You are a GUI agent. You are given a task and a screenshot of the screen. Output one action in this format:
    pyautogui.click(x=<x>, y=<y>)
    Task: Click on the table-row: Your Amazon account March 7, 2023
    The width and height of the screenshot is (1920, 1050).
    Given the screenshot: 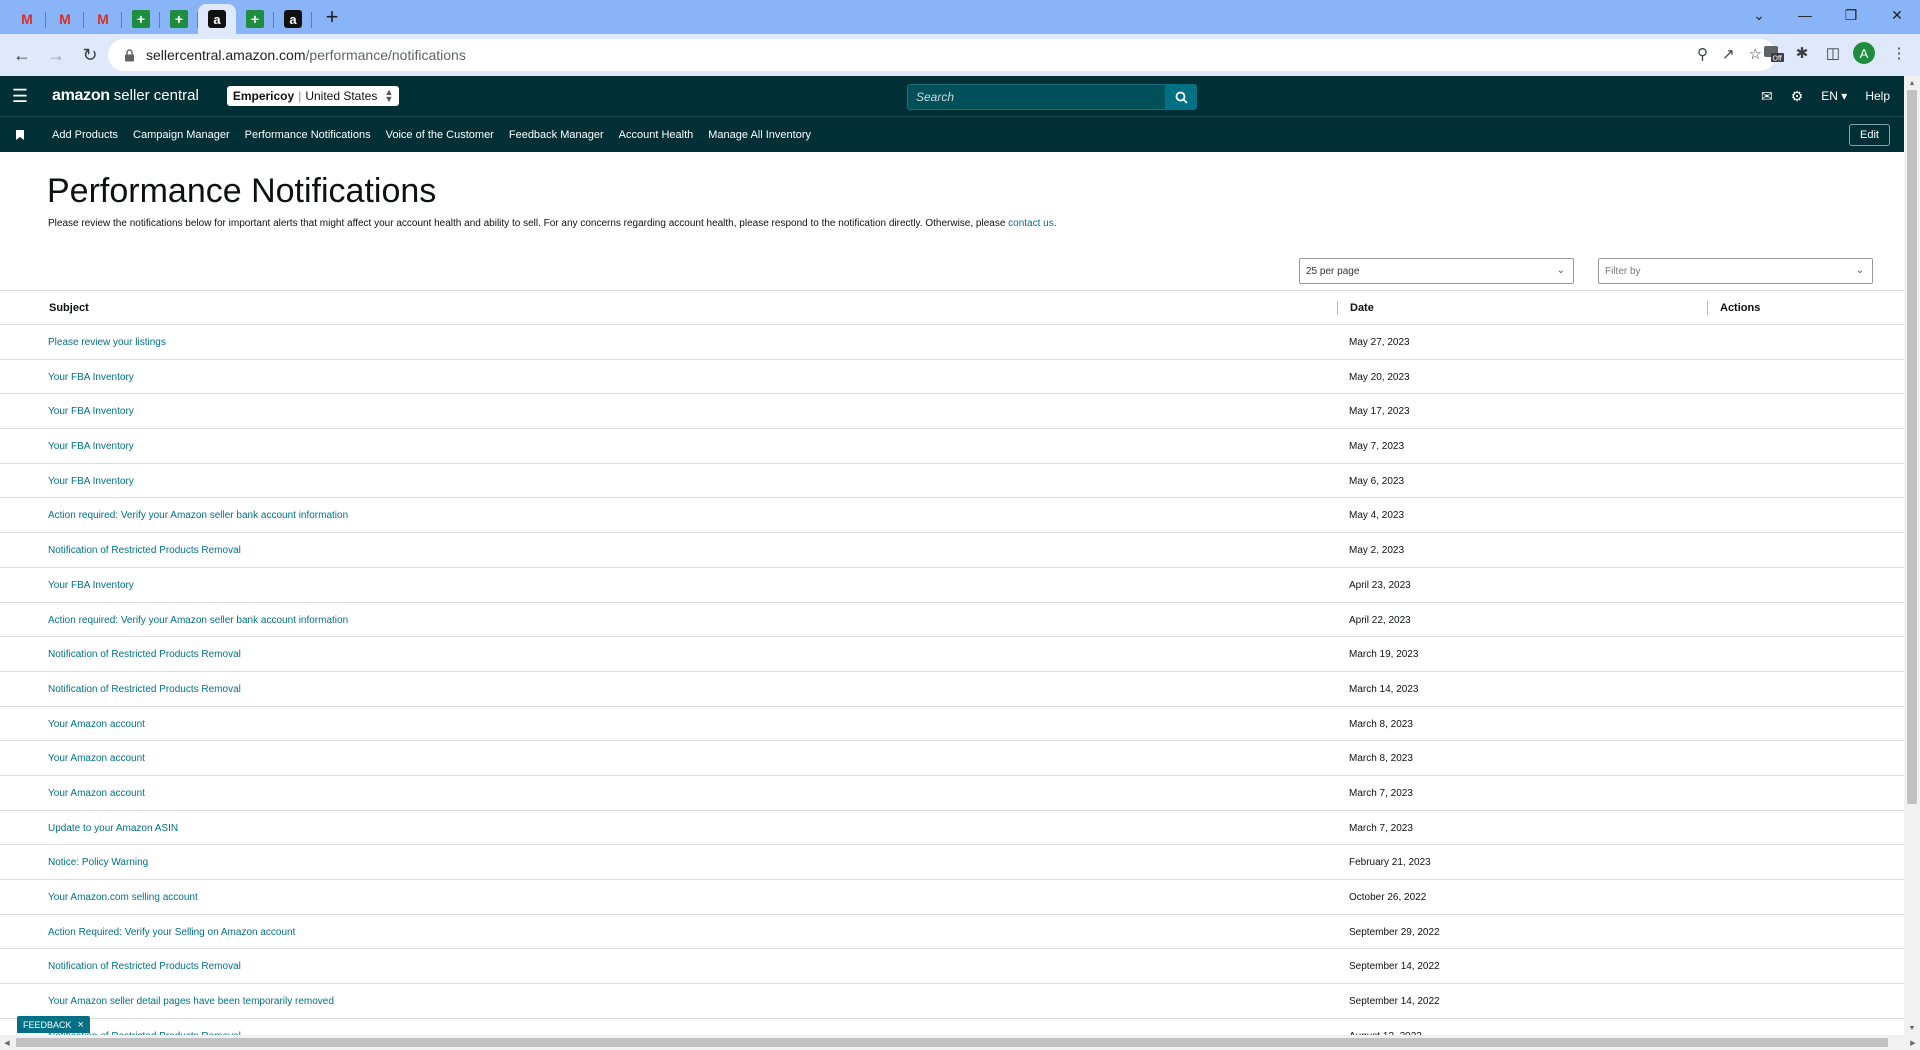 What is the action you would take?
    pyautogui.click(x=952, y=793)
    